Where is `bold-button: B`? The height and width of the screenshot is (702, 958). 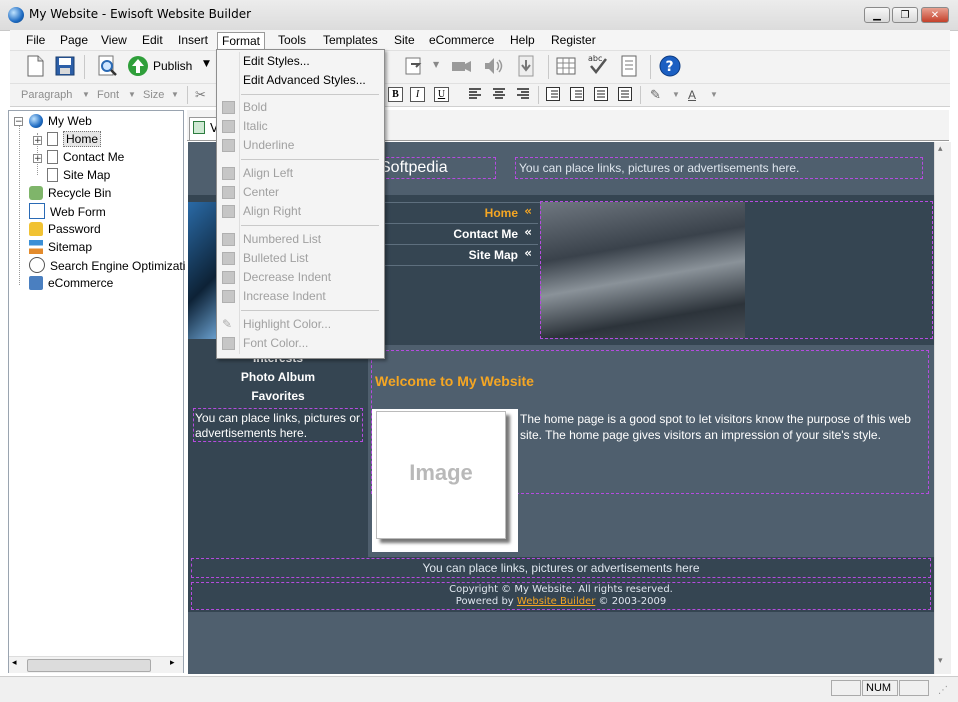 bold-button: B is located at coordinates (395, 94).